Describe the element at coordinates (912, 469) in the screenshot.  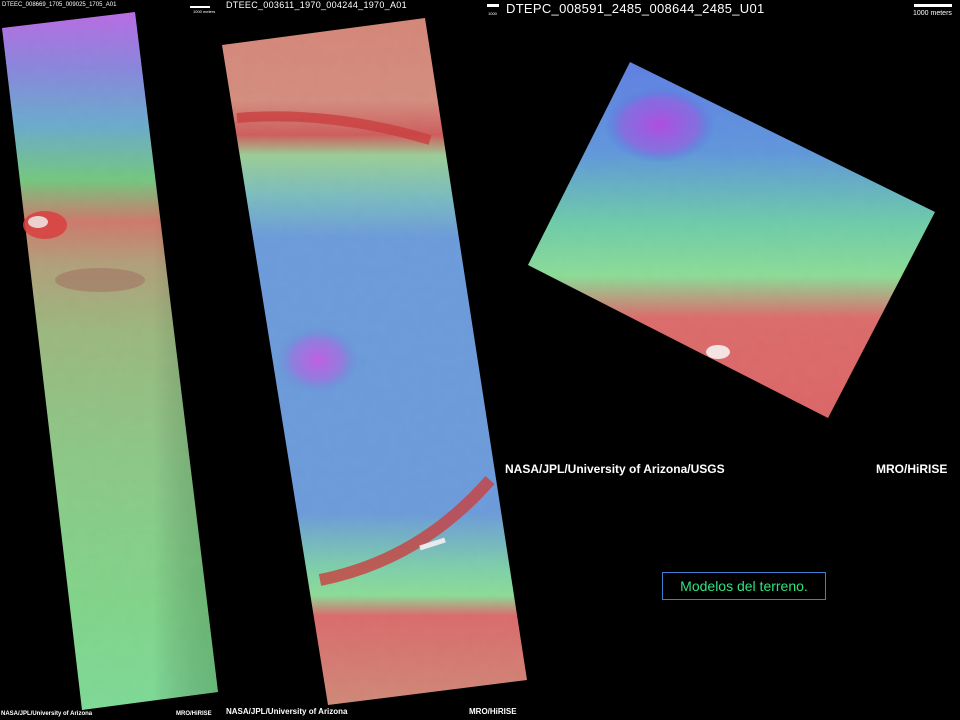
I see `main-credit-right: MRO/HiRISE` at that location.